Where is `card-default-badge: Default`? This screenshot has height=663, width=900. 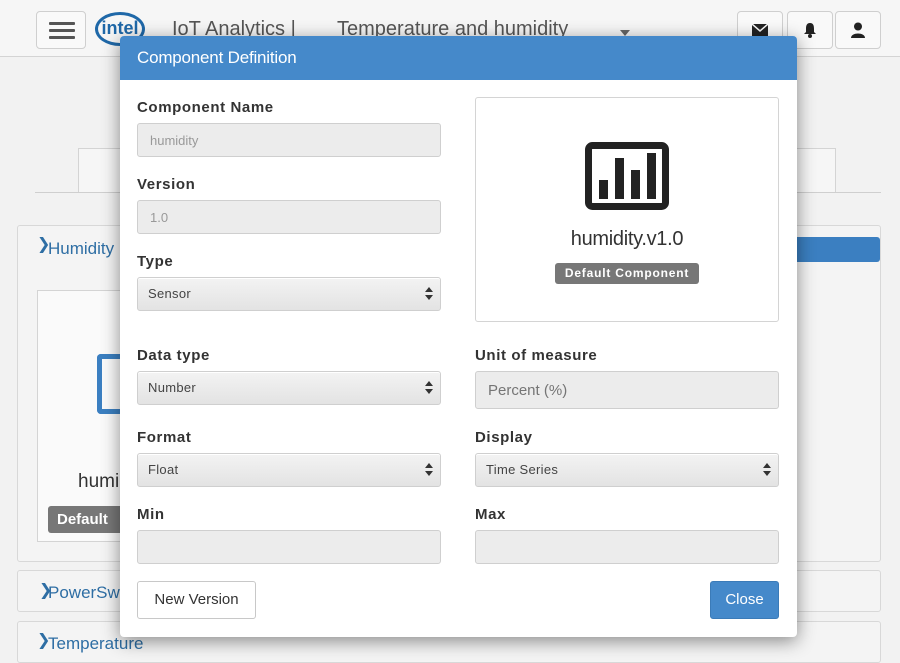
card-default-badge: Default is located at coordinates (88, 519).